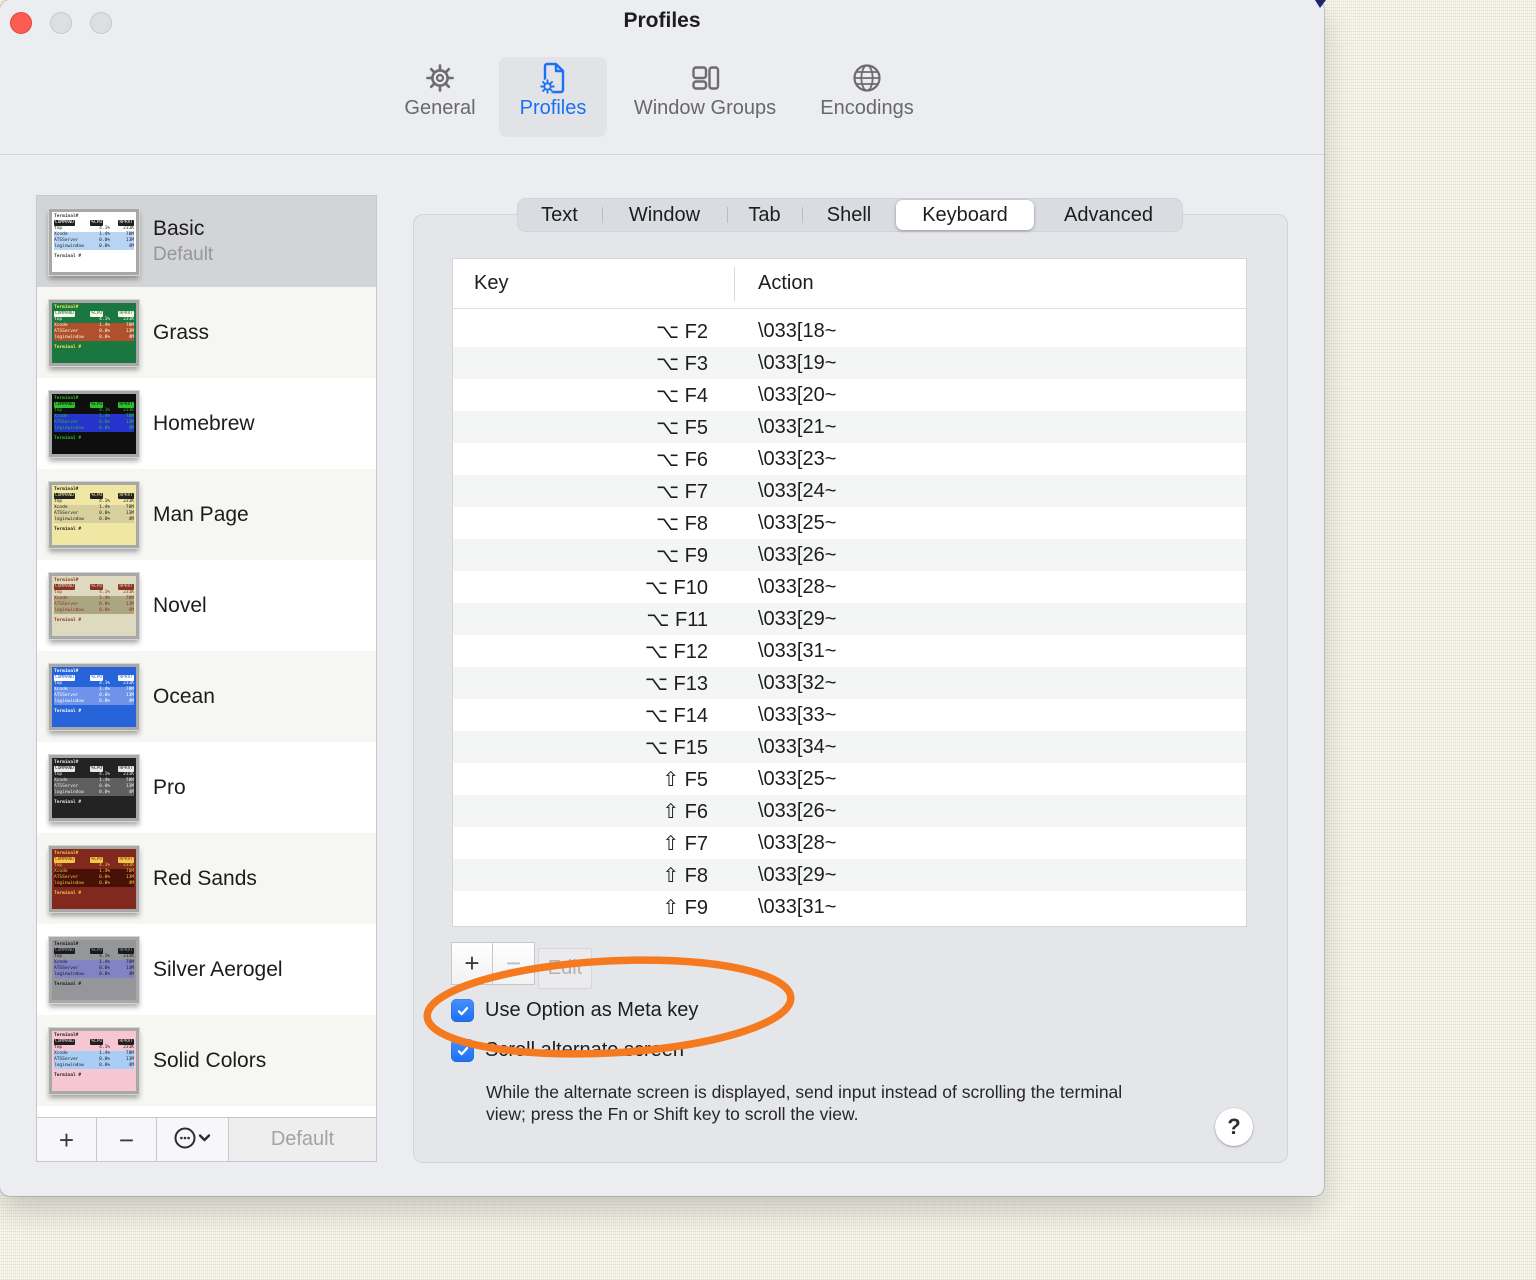 This screenshot has width=1536, height=1280. I want to click on remove-profile-button: −, so click(127, 1139).